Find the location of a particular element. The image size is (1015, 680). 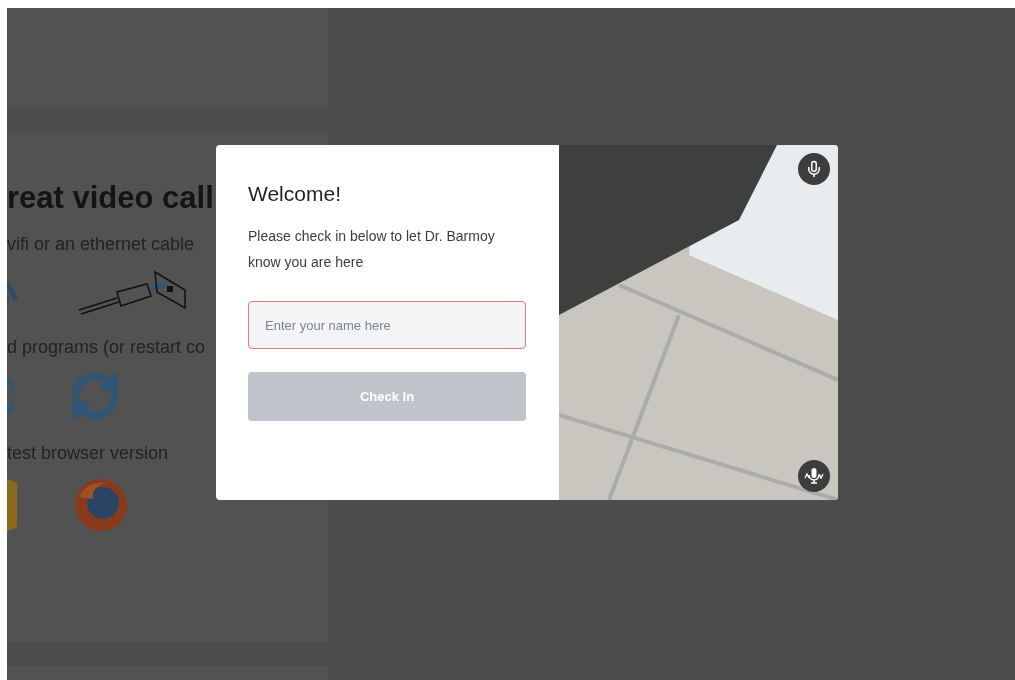

switch-microphone-button is located at coordinates (814, 476).